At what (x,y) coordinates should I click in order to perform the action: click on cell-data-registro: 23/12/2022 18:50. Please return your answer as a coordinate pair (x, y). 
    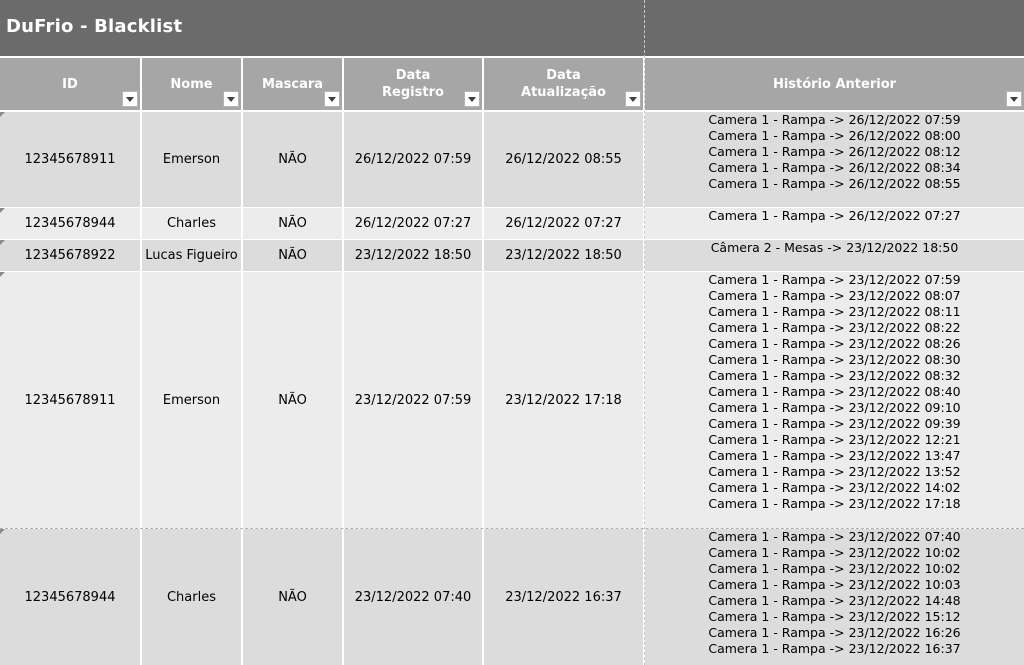
    Looking at the image, I should click on (414, 255).